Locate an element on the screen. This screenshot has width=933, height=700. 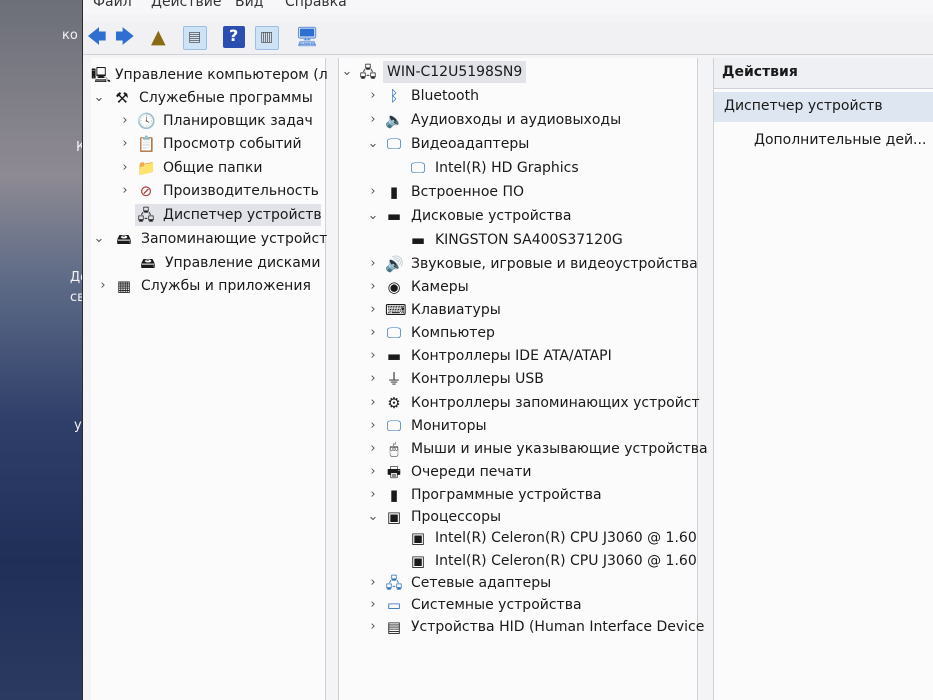
computer-management-icon: 🖳 is located at coordinates (101, 75).